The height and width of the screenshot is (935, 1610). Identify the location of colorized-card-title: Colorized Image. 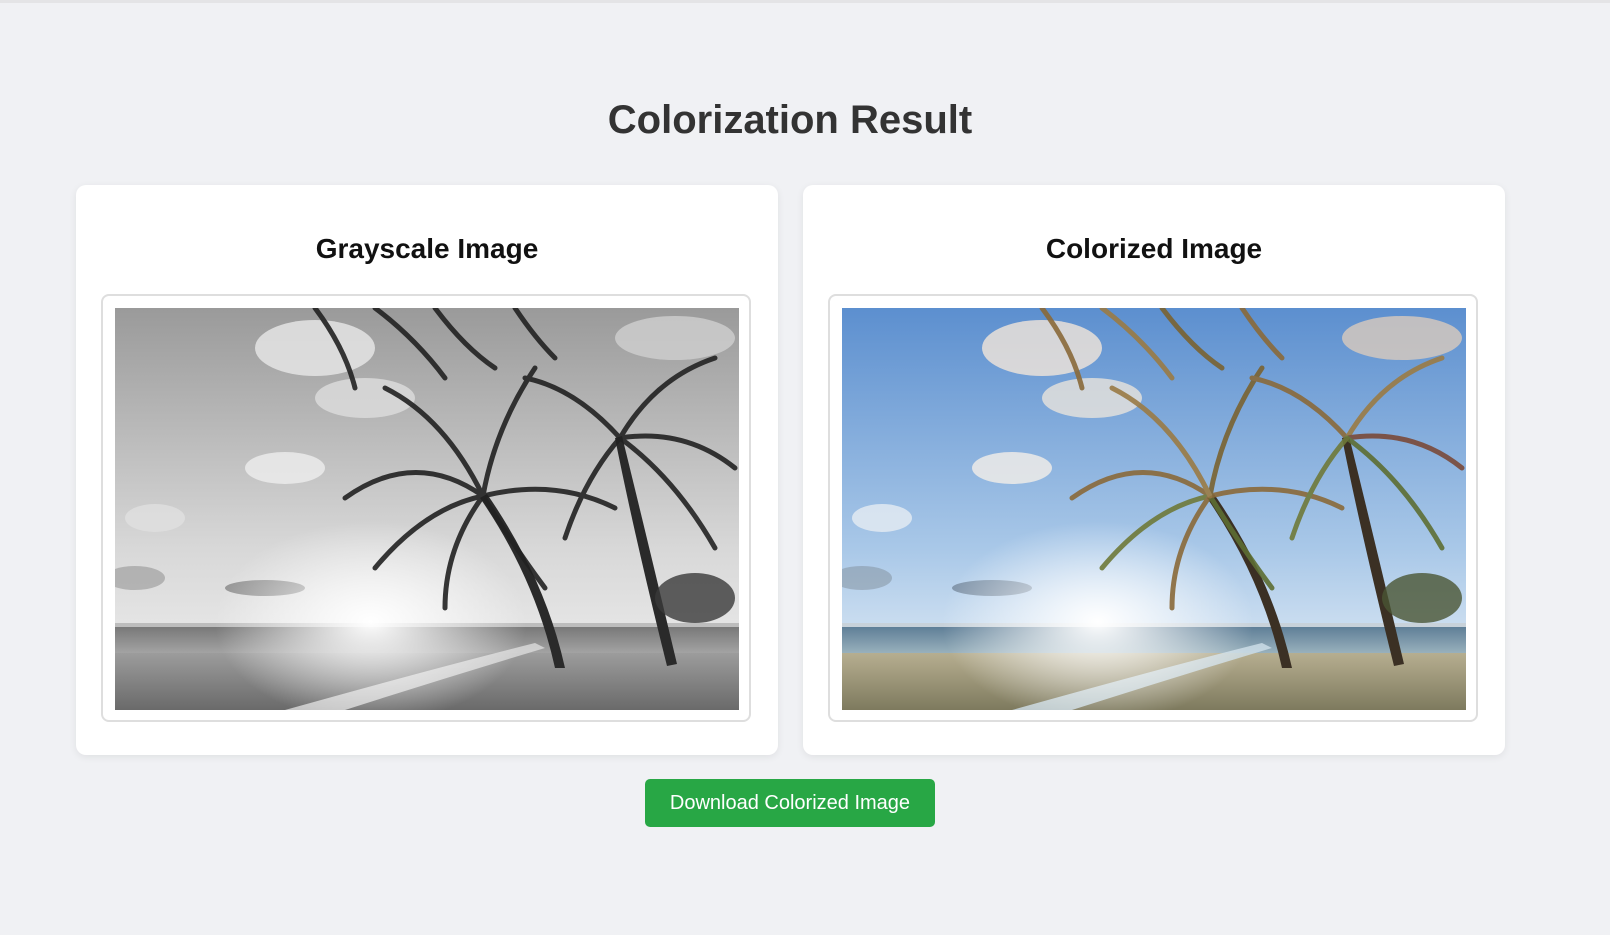
(1154, 248).